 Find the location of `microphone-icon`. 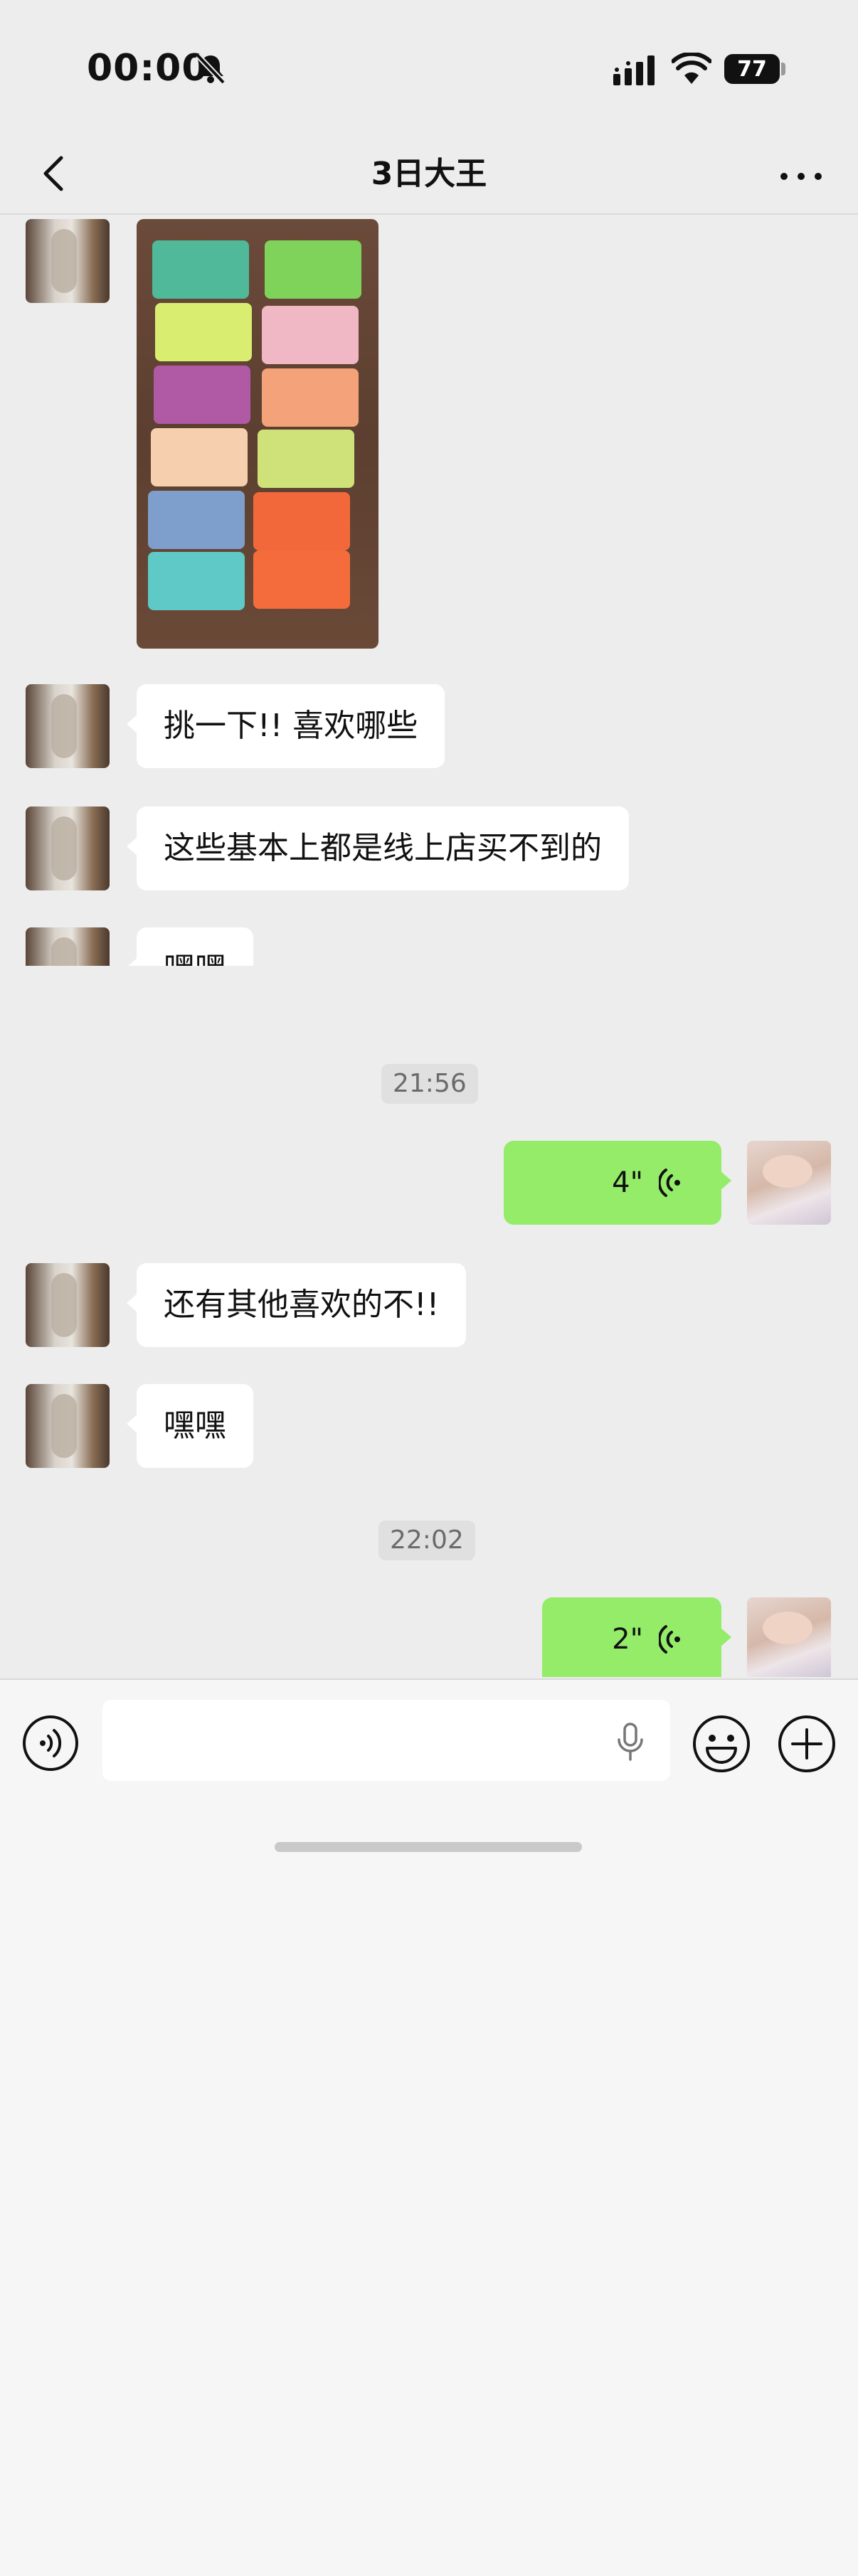

microphone-icon is located at coordinates (630, 1742).